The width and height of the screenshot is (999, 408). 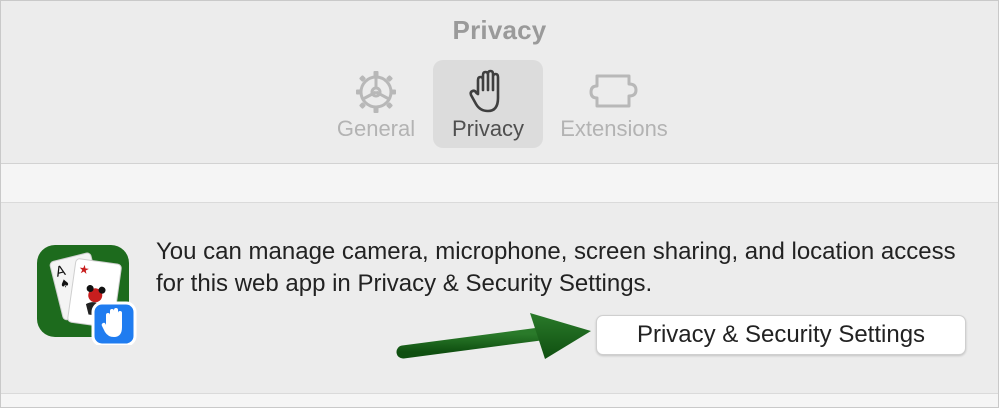 What do you see at coordinates (499, 30) in the screenshot?
I see `window-title: Privacy` at bounding box center [499, 30].